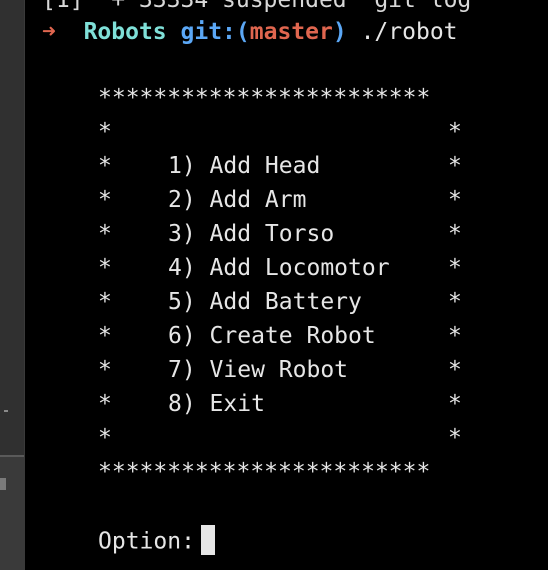 This screenshot has height=570, width=548. Describe the element at coordinates (207, 540) in the screenshot. I see `text-cursor` at that location.